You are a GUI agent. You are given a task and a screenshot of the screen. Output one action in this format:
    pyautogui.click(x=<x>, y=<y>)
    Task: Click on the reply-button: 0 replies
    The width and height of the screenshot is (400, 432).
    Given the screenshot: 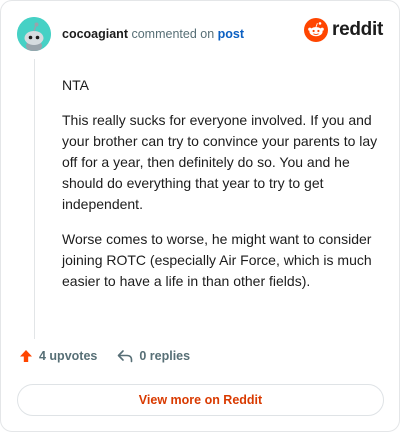 What is the action you would take?
    pyautogui.click(x=153, y=356)
    